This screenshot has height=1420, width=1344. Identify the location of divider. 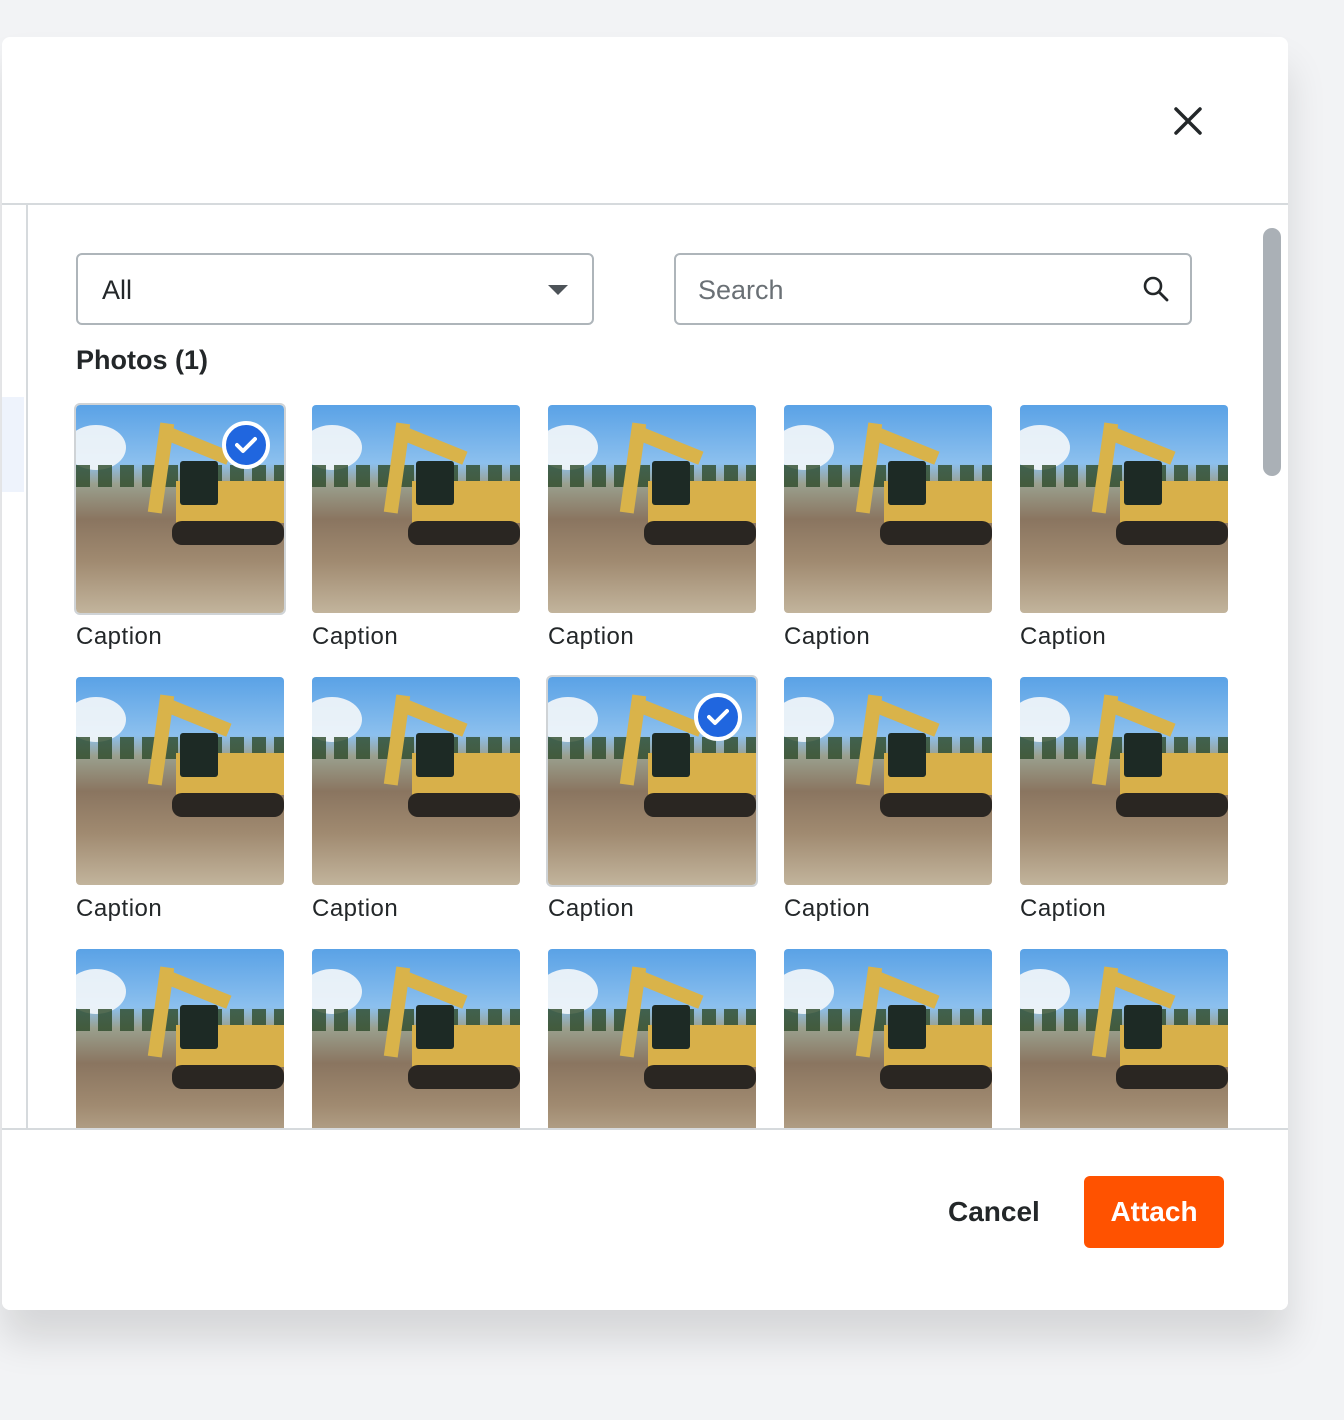
(27, 666).